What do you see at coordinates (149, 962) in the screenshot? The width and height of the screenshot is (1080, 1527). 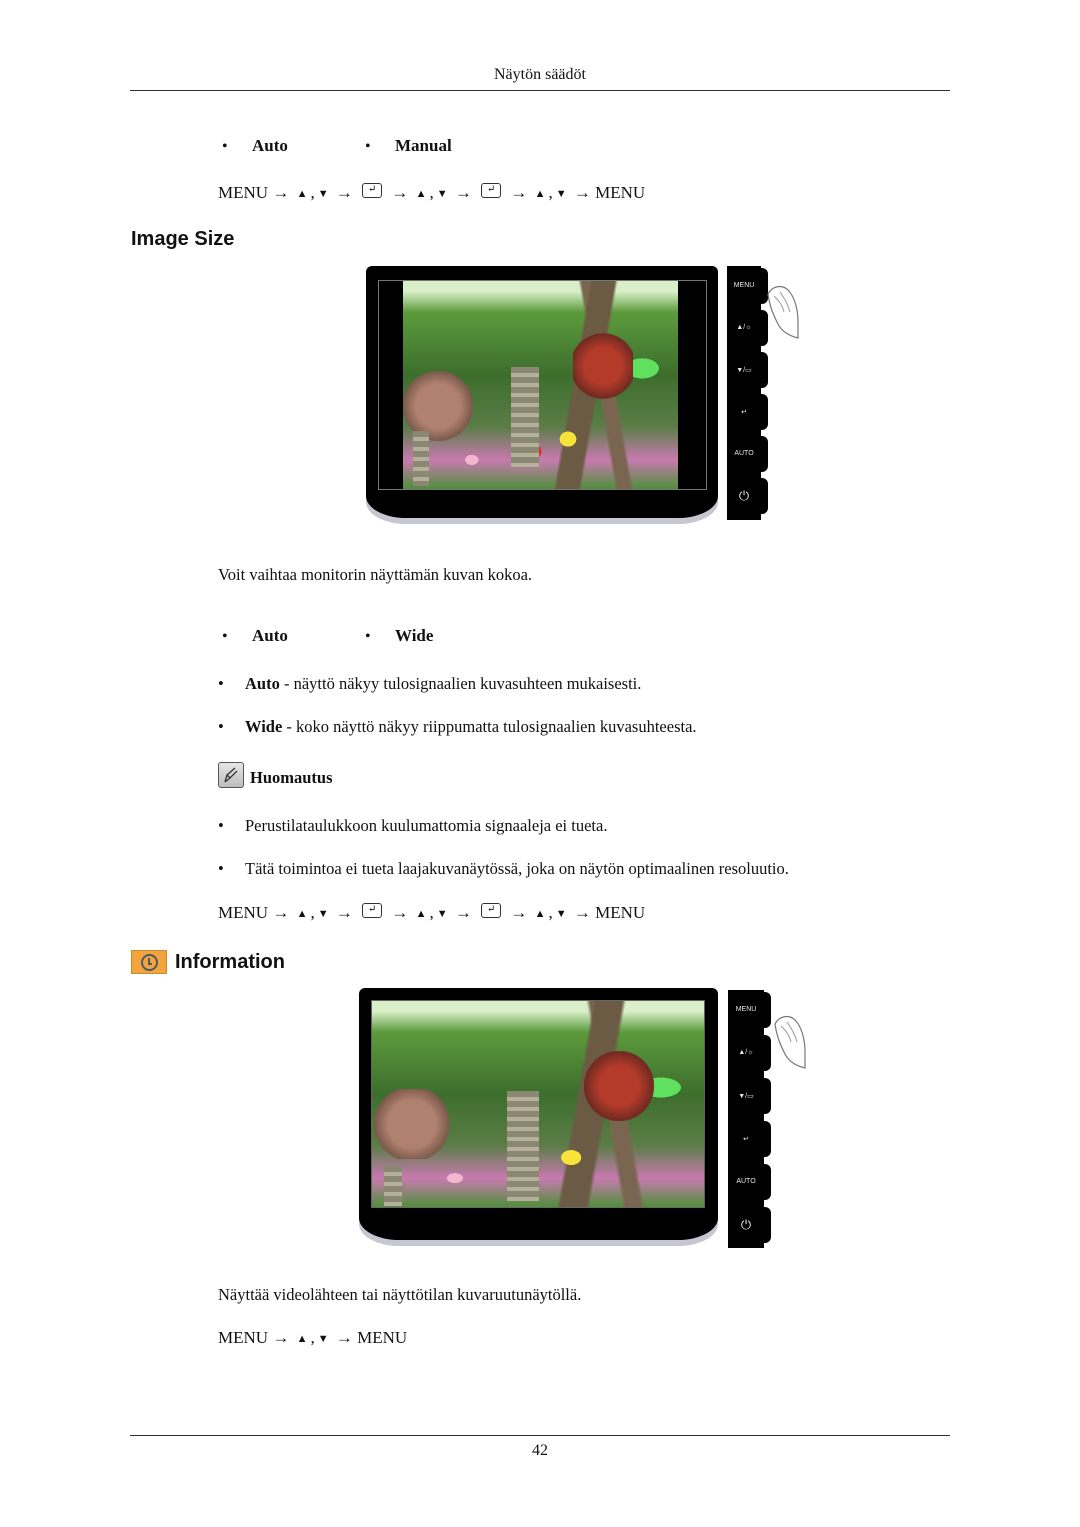 I see `clock-info-icon` at bounding box center [149, 962].